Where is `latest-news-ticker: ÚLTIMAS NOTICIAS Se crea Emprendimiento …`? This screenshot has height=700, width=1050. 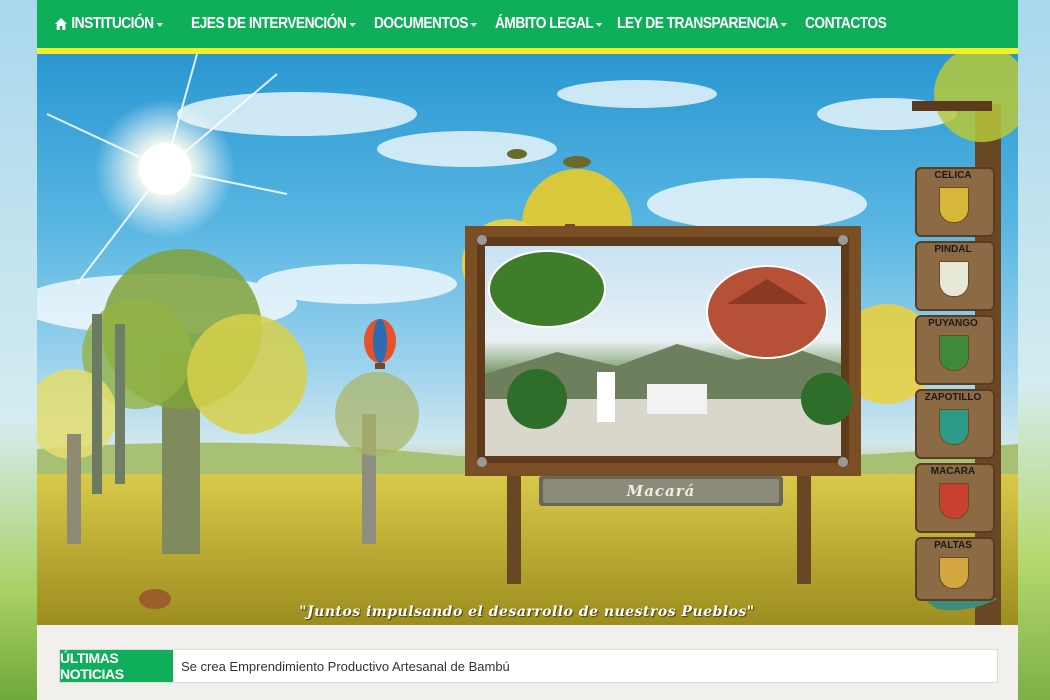 latest-news-ticker: ÚLTIMAS NOTICIAS Se crea Emprendimiento … is located at coordinates (528, 666).